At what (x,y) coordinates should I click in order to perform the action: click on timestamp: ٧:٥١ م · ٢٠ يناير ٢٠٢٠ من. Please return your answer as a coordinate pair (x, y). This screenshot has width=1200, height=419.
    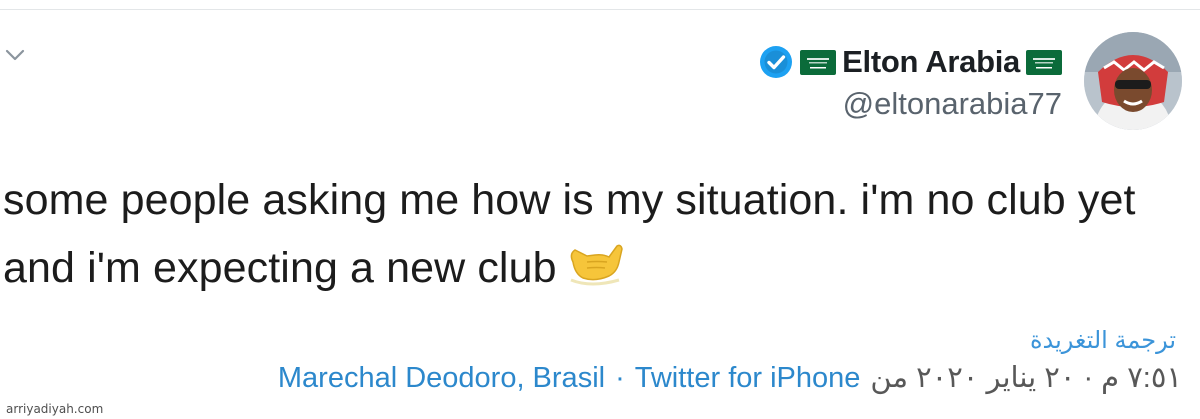
    Looking at the image, I should click on (1026, 377).